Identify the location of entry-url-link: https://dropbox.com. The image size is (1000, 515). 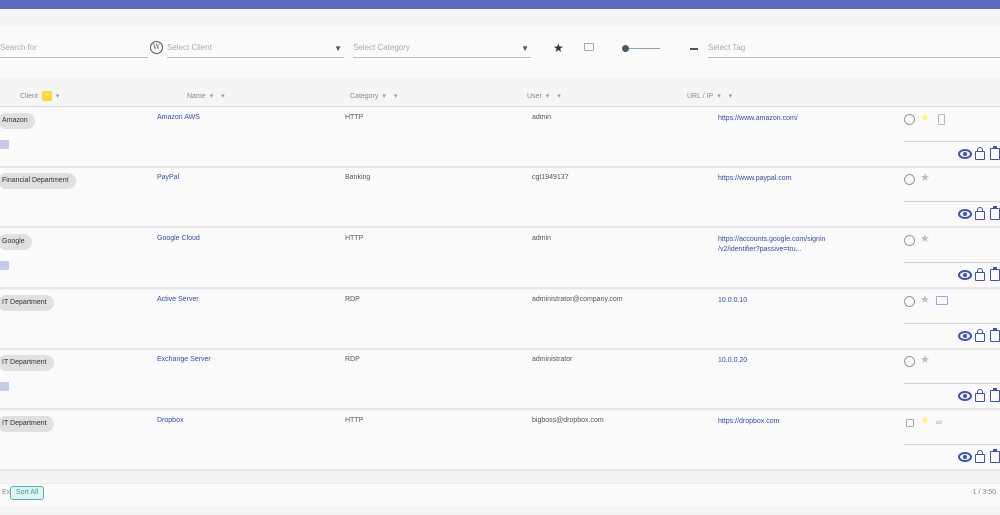
(748, 422).